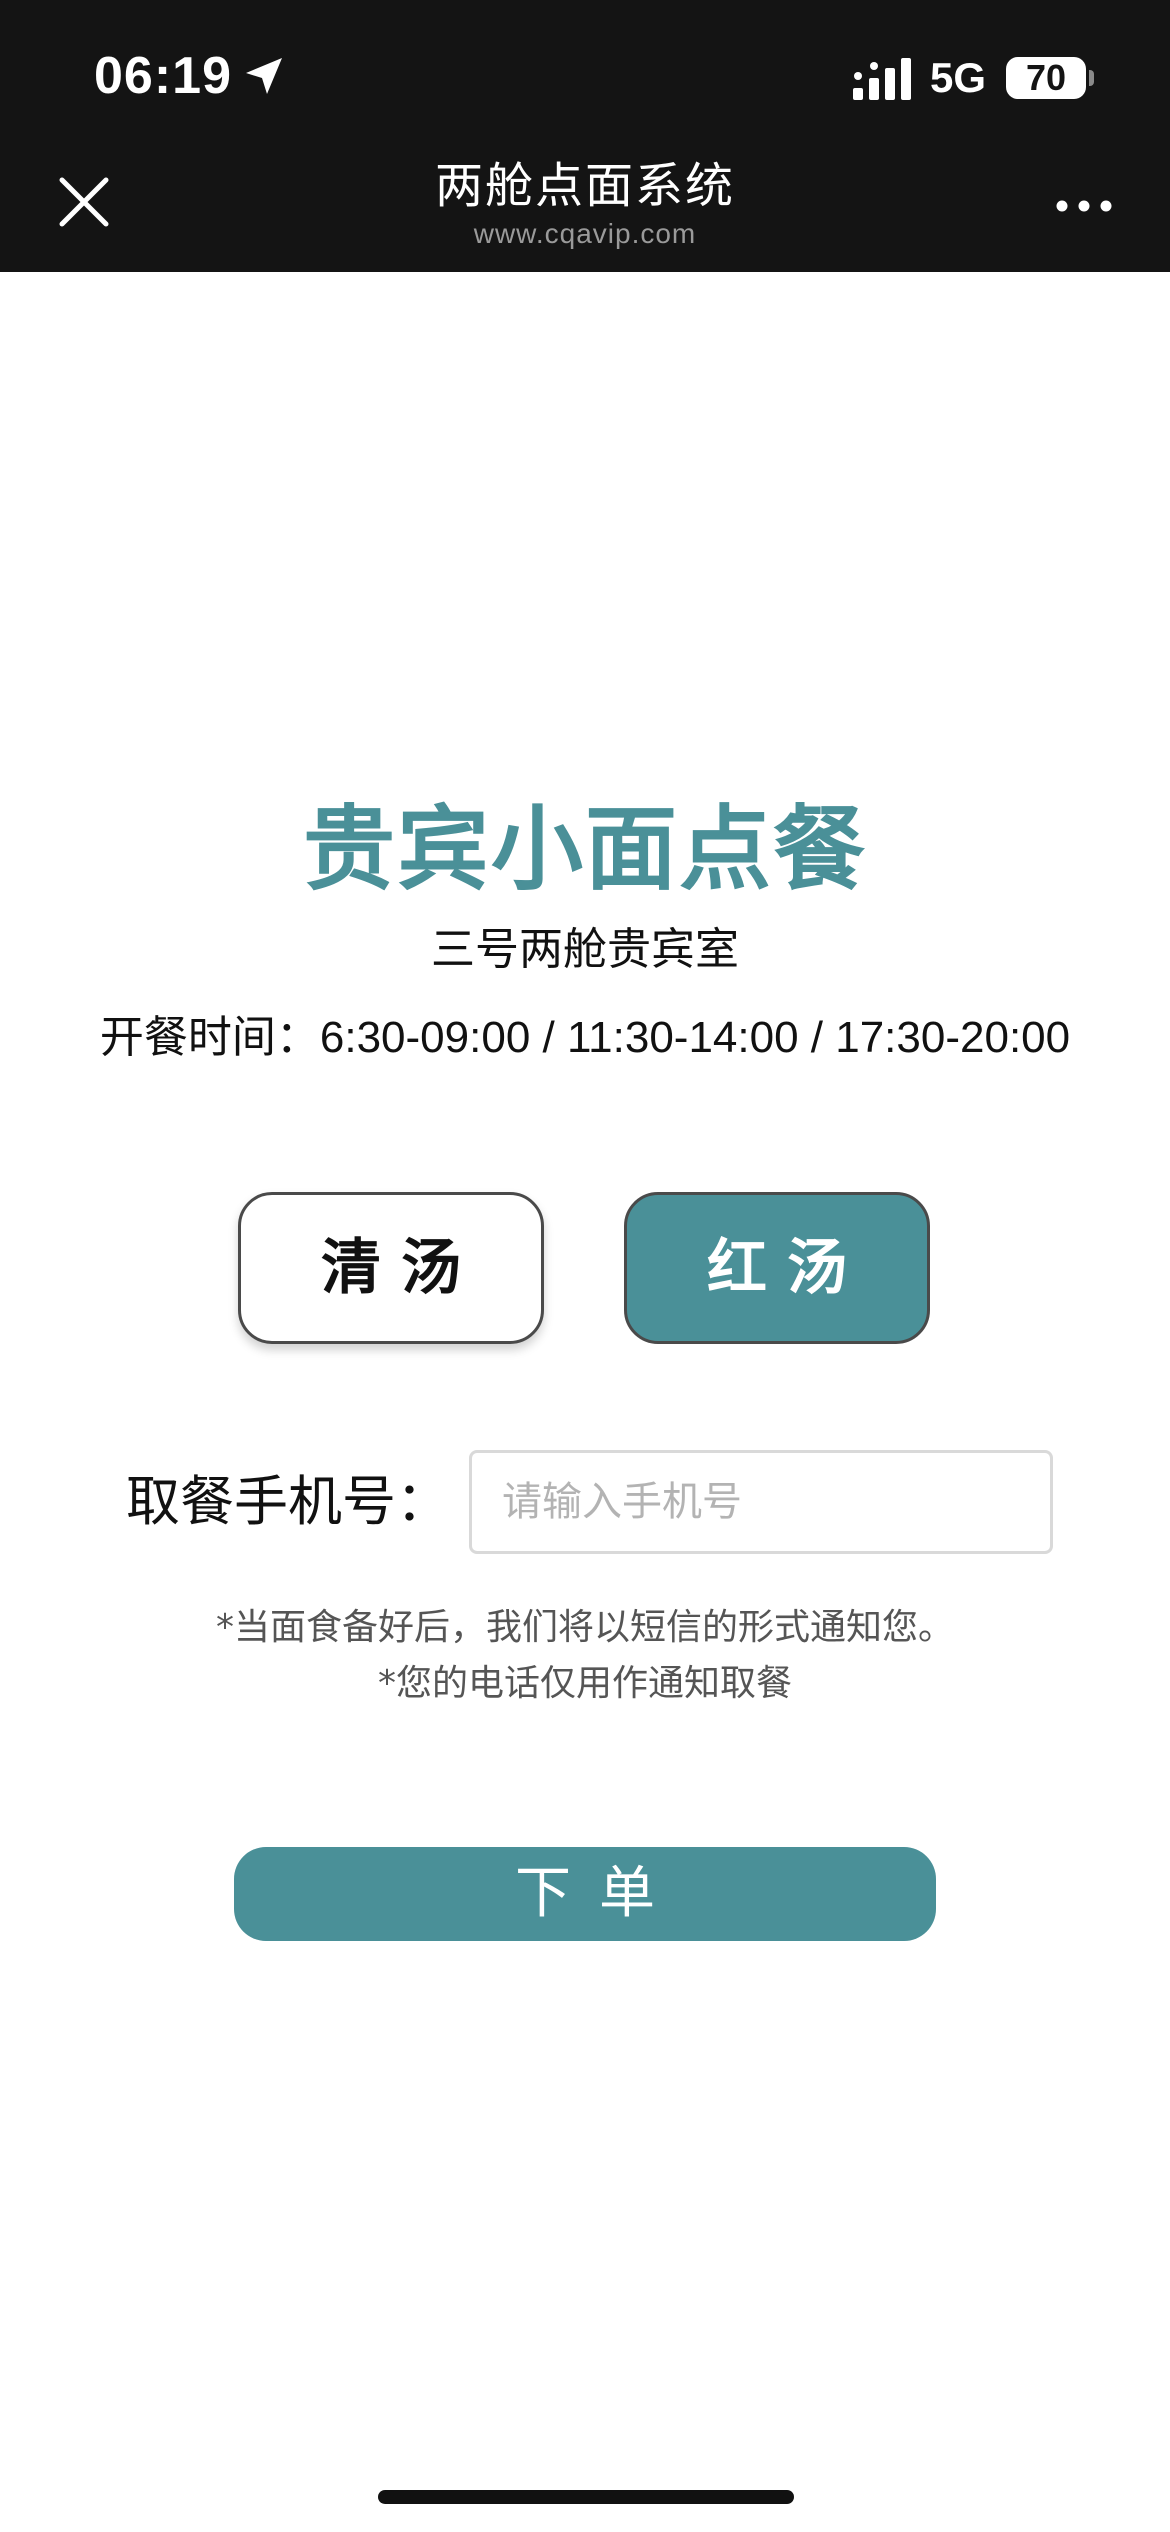 Image resolution: width=1170 pixels, height=2532 pixels. I want to click on opening-hours-label: 开餐时间：, so click(209, 1037).